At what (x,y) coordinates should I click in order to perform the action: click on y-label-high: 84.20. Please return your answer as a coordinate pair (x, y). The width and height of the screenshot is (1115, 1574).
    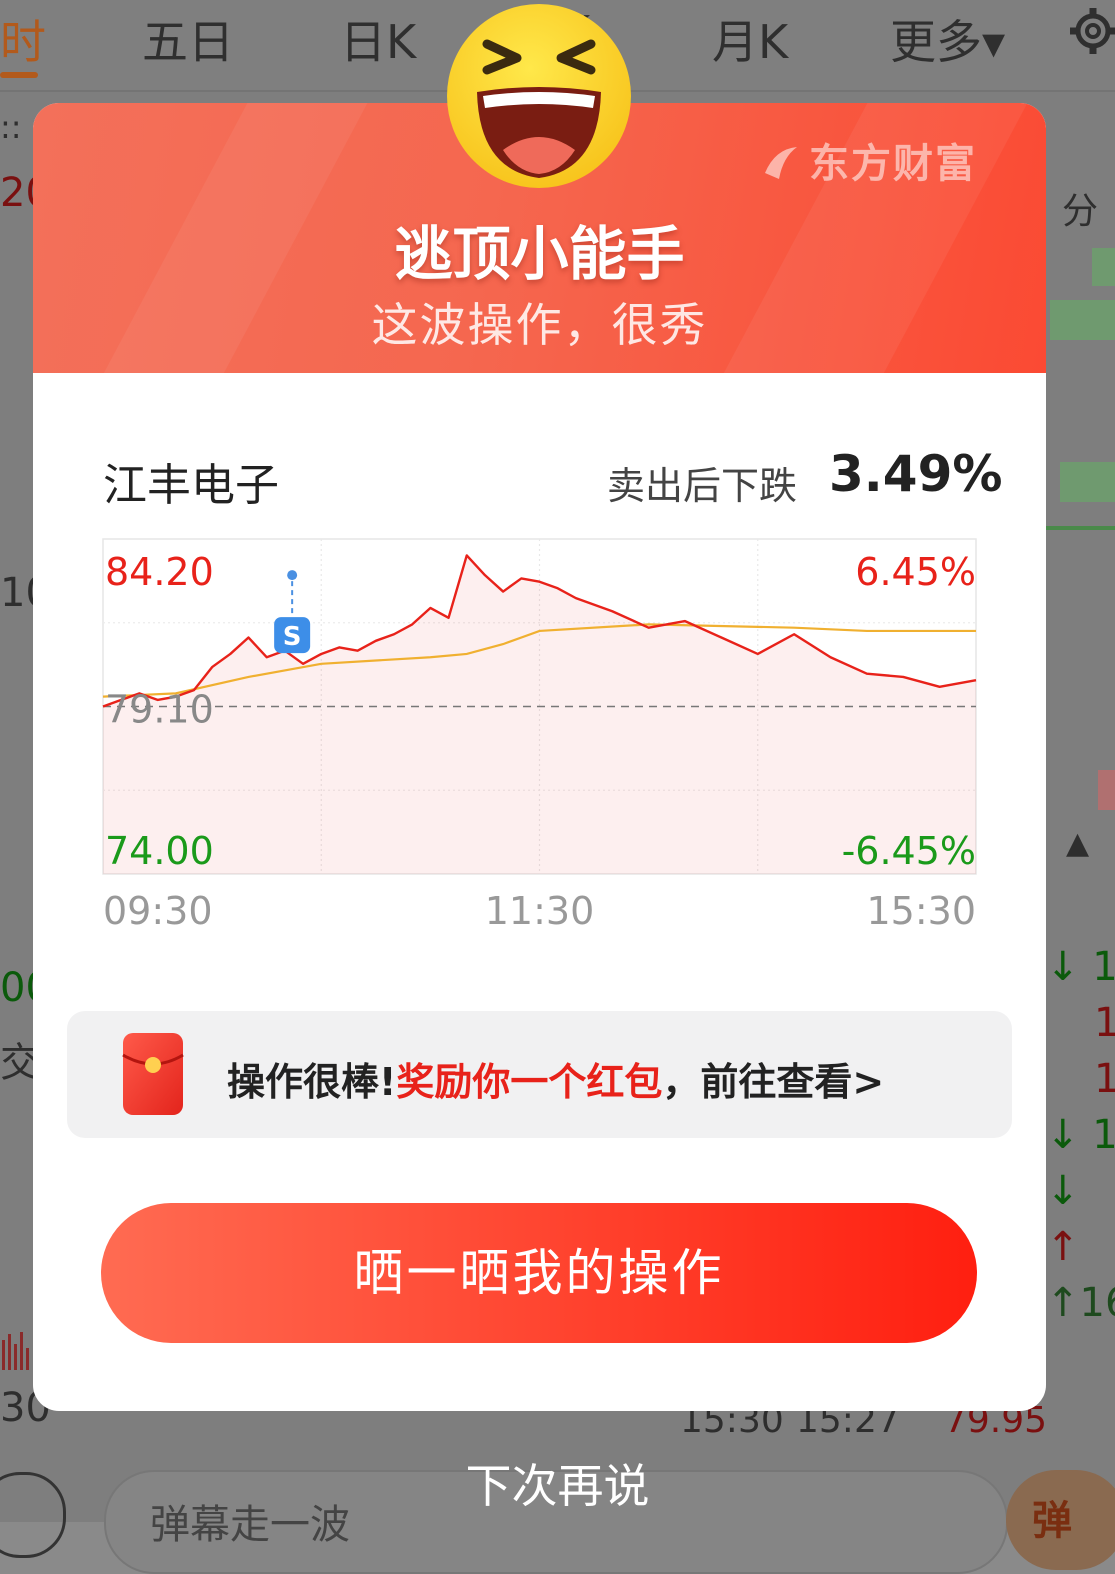
    Looking at the image, I should click on (159, 572).